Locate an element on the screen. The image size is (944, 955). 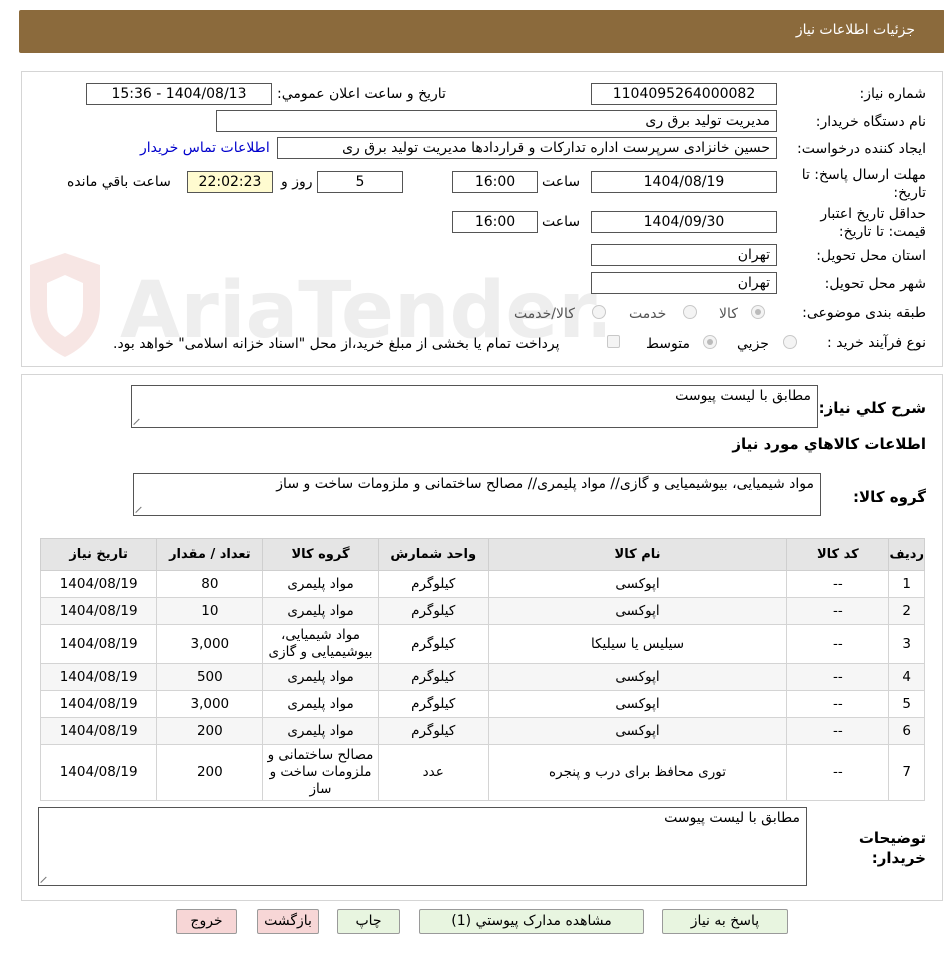
category-option-goods: کالا is located at coordinates (728, 314).